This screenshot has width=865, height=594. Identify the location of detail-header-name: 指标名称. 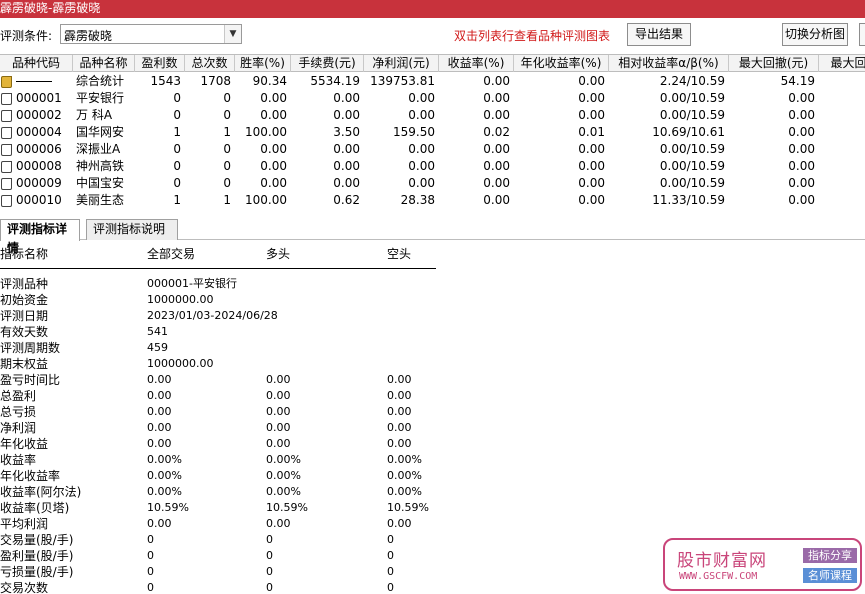
(24, 254).